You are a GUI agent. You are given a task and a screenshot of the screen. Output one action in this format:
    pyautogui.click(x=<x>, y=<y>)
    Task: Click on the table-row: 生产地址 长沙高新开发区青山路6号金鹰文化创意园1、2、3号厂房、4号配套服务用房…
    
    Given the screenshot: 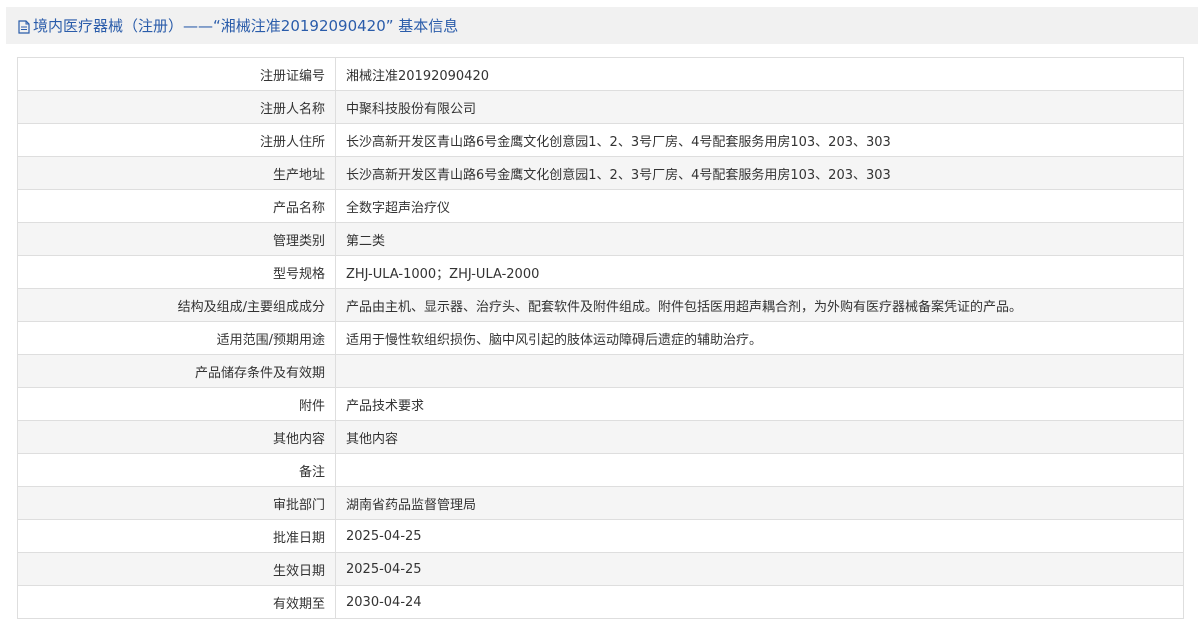 What is the action you would take?
    pyautogui.click(x=600, y=173)
    